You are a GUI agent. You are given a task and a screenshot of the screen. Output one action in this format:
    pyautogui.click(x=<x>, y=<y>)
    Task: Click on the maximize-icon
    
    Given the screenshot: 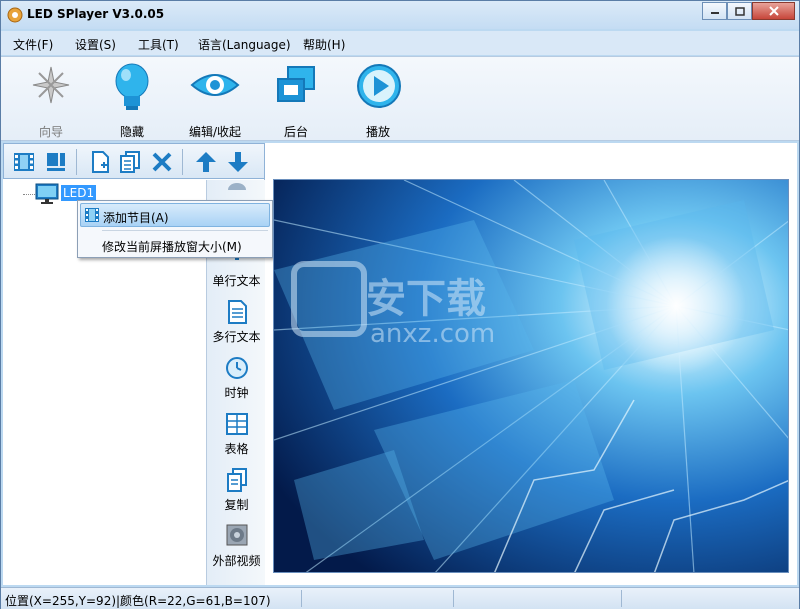 What is the action you would take?
    pyautogui.click(x=739, y=11)
    